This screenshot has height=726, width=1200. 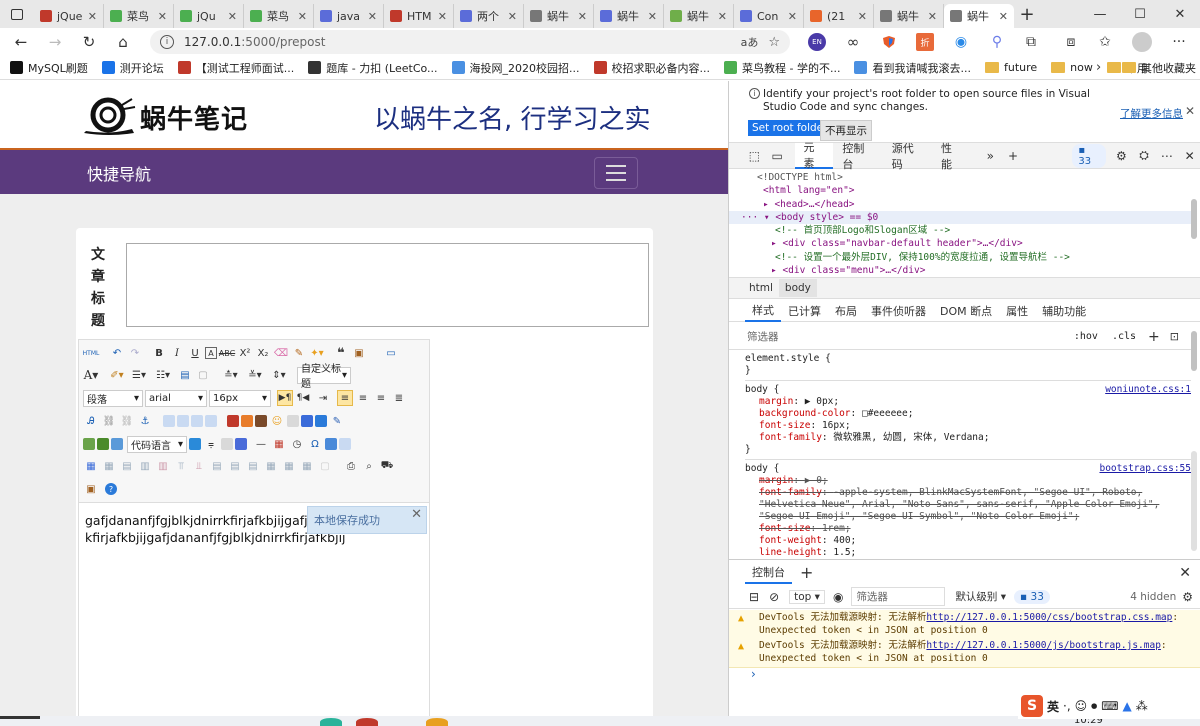 What do you see at coordinates (960, 217) in the screenshot?
I see `dom-body-selected: ··· ▾ <body style> == $0` at bounding box center [960, 217].